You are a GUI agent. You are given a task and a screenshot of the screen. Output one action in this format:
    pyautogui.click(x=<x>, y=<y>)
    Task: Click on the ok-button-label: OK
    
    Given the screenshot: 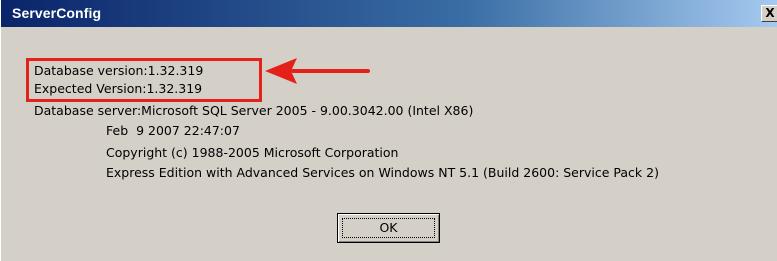 What is the action you would take?
    pyautogui.click(x=388, y=227)
    